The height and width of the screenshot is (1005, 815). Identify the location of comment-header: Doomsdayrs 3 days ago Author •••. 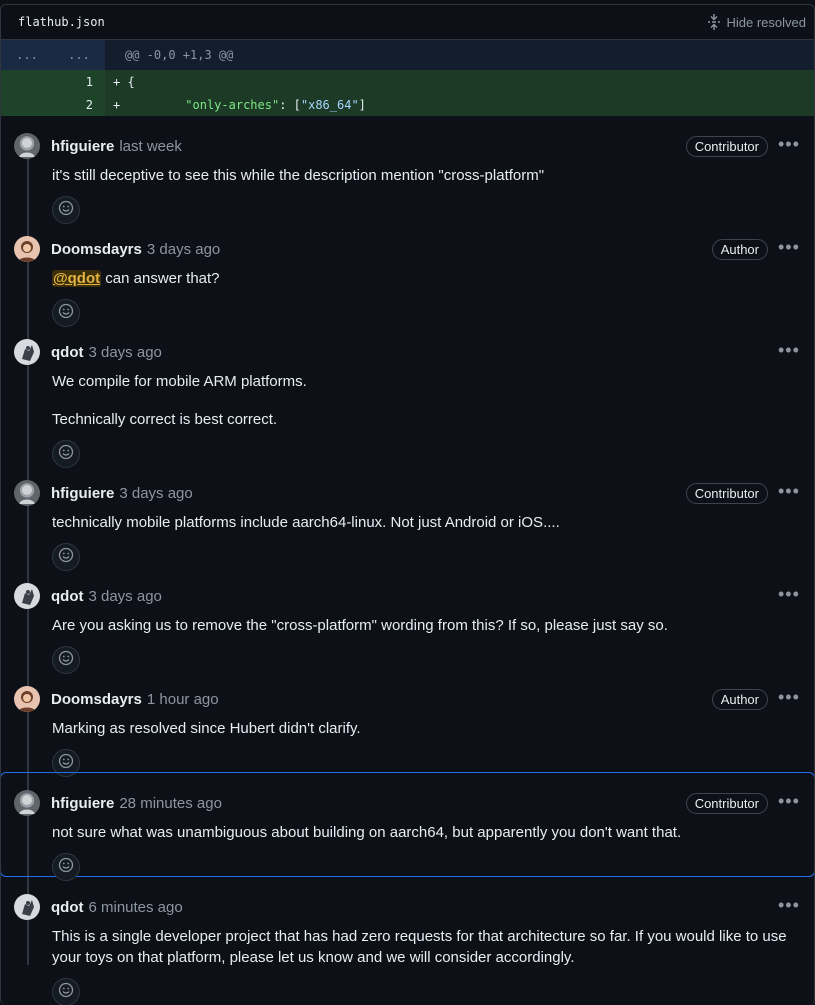
(407, 249).